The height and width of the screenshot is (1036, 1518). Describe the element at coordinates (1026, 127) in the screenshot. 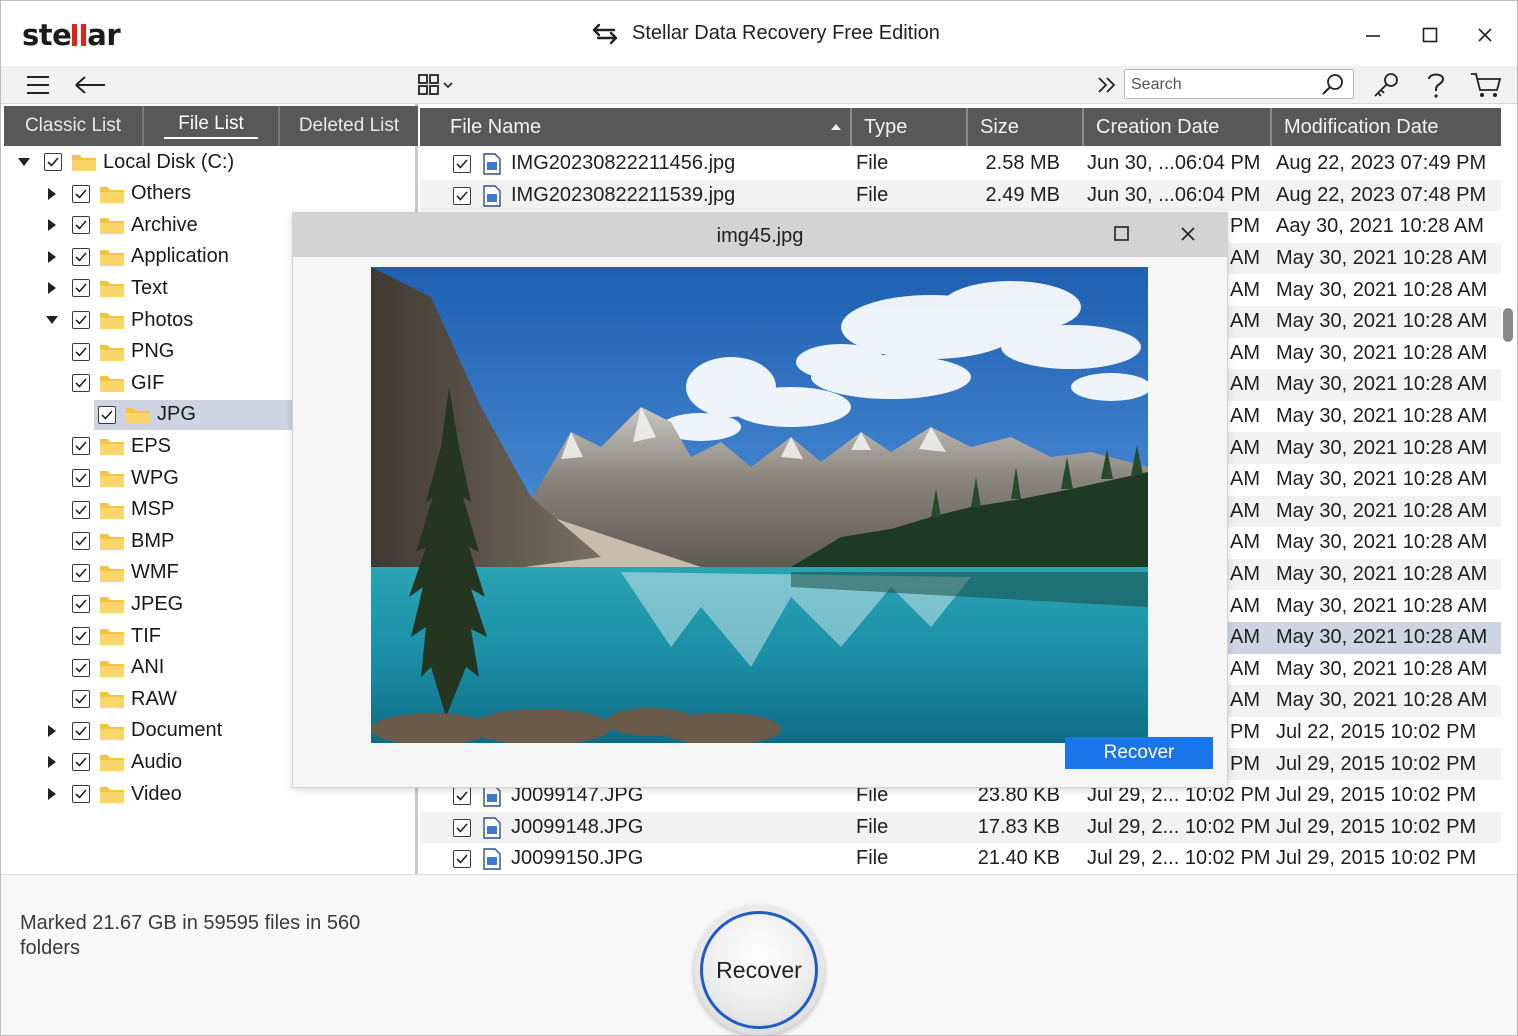

I see `column-size: Size` at that location.